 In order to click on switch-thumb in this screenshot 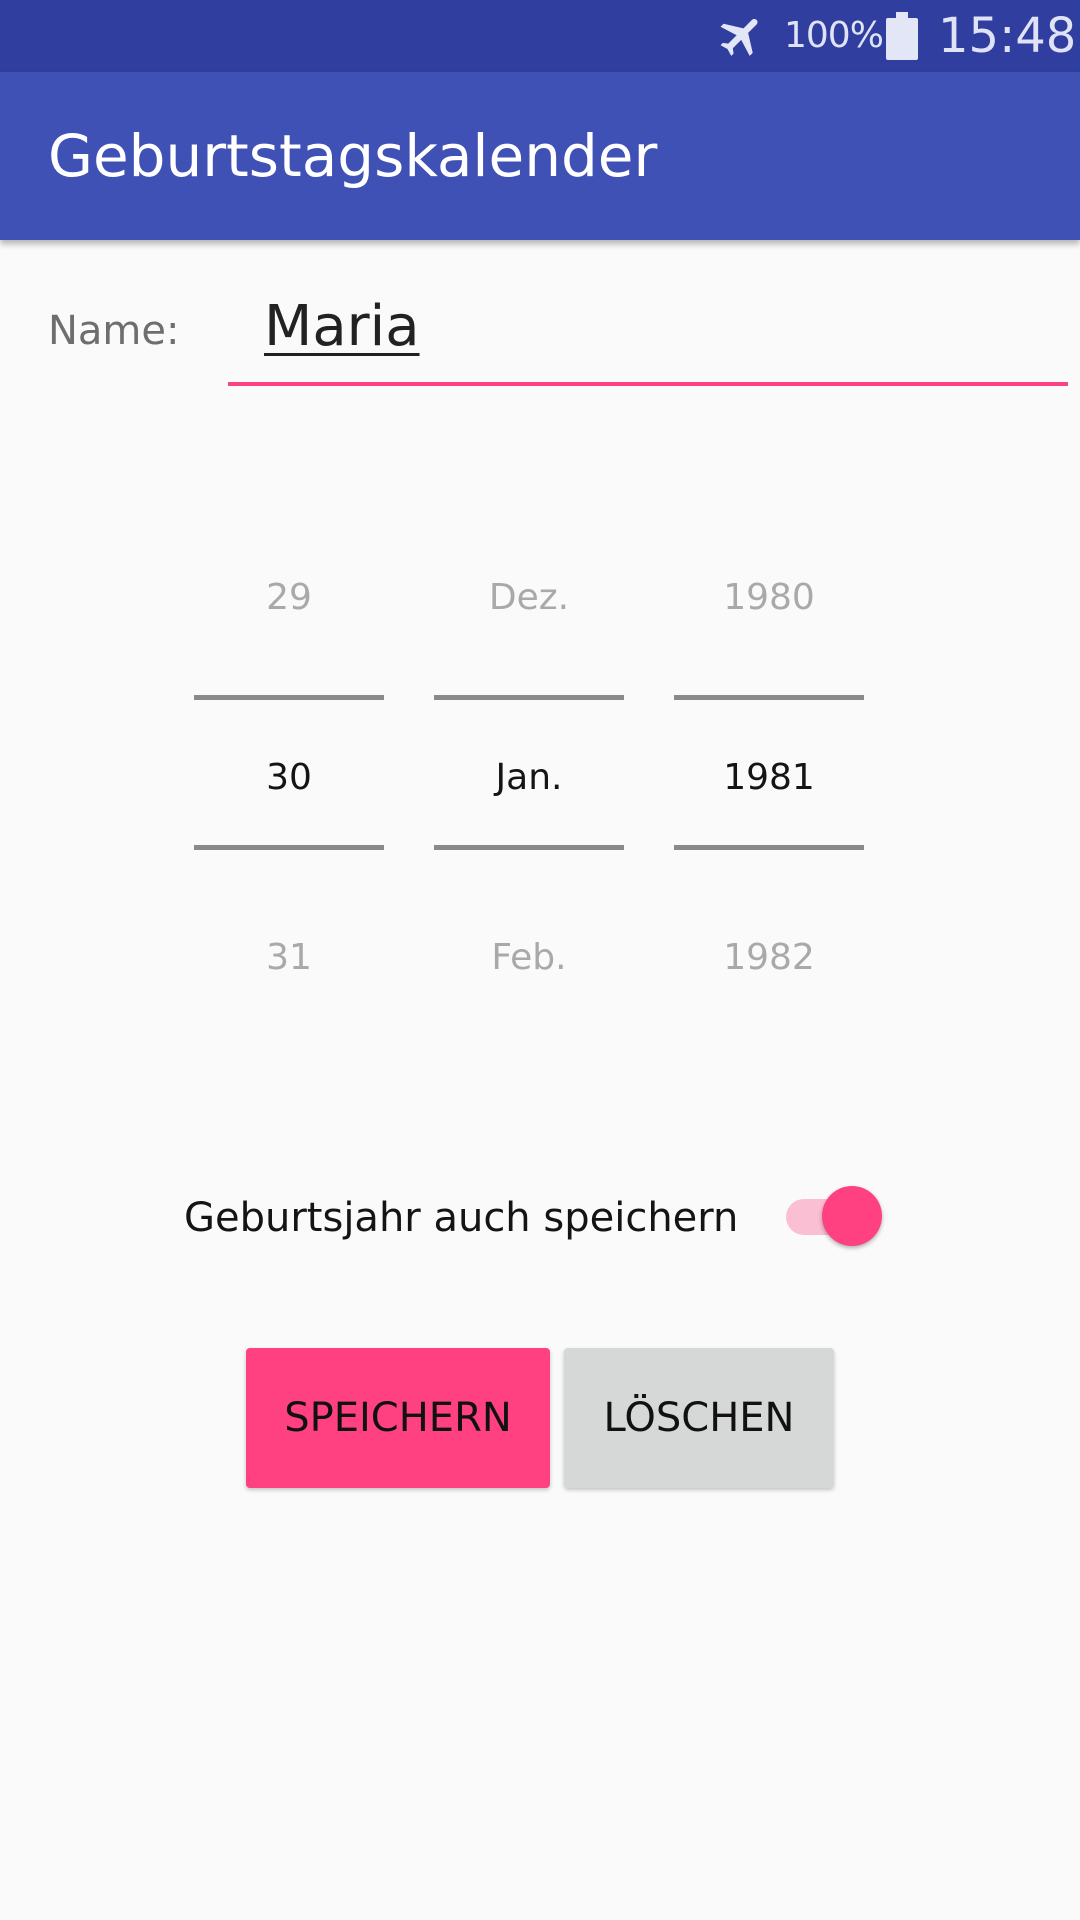, I will do `click(852, 1216)`.